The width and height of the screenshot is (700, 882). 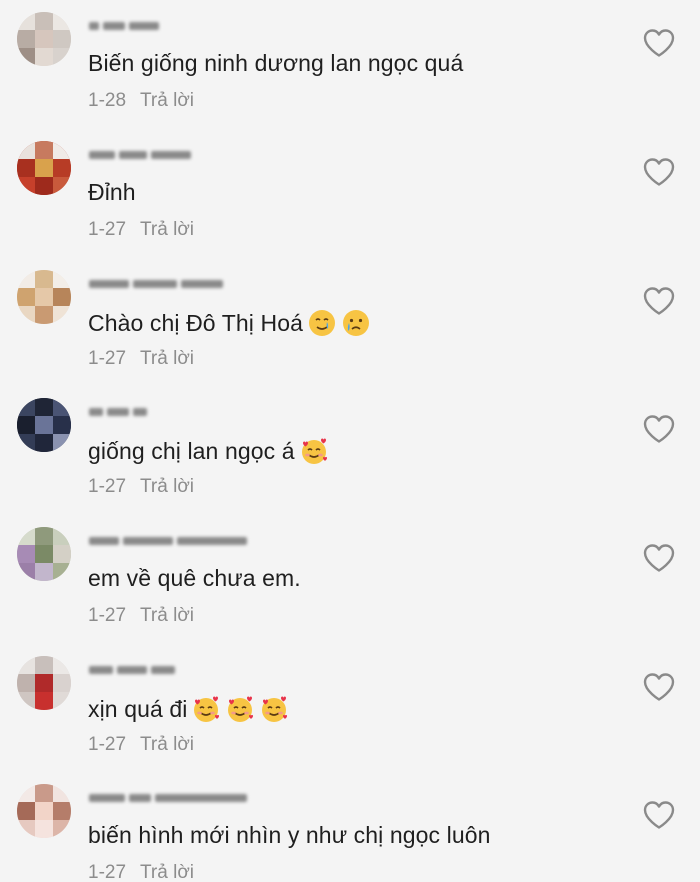 What do you see at coordinates (195, 322) in the screenshot?
I see `comment-text: Chào chị Đô Thị Hoá` at bounding box center [195, 322].